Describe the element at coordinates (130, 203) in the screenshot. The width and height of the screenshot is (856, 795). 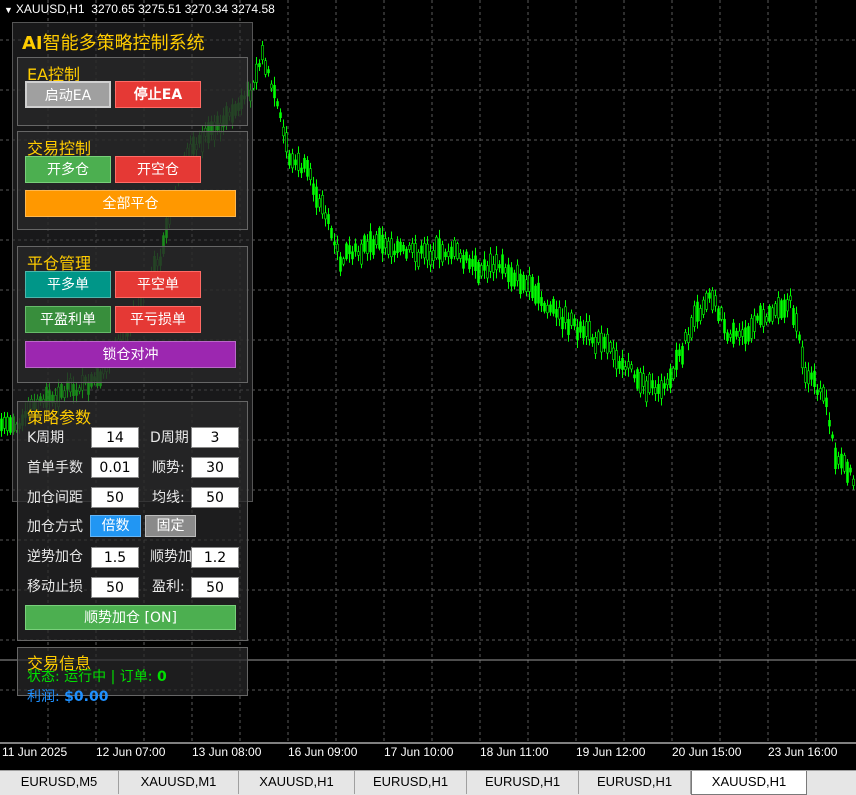
I see `close-all-button: 全部平仓` at that location.